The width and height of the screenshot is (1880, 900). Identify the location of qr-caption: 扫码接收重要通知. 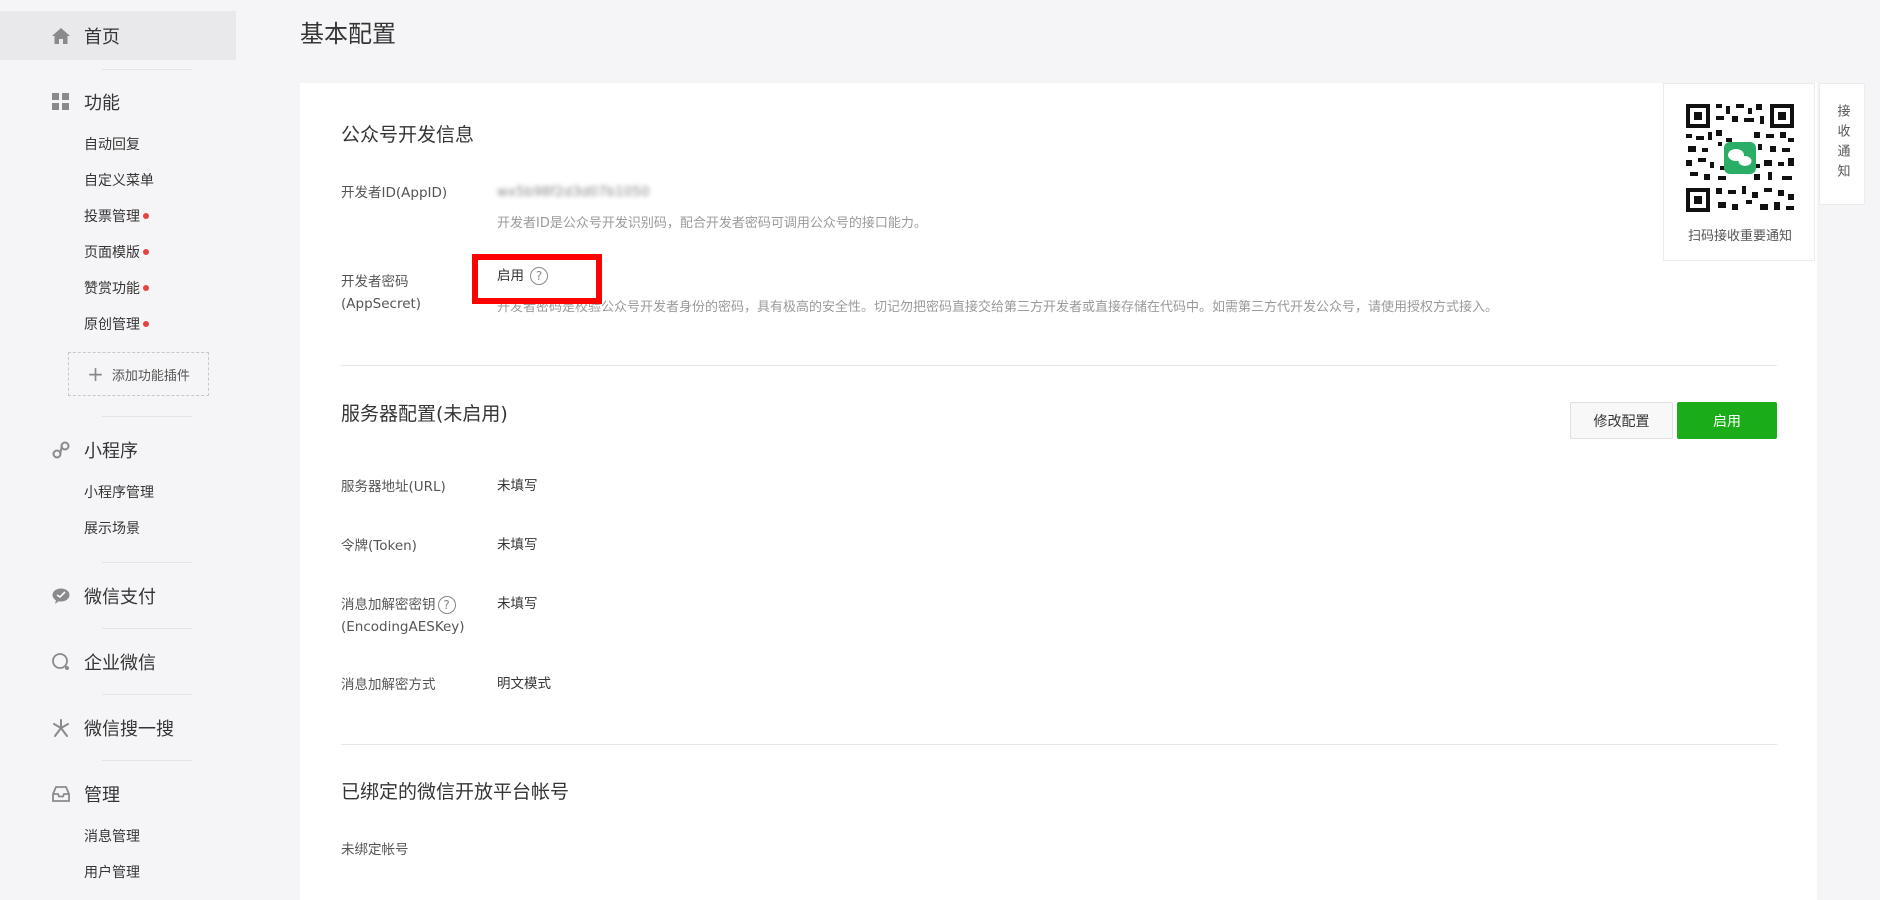
(1739, 236).